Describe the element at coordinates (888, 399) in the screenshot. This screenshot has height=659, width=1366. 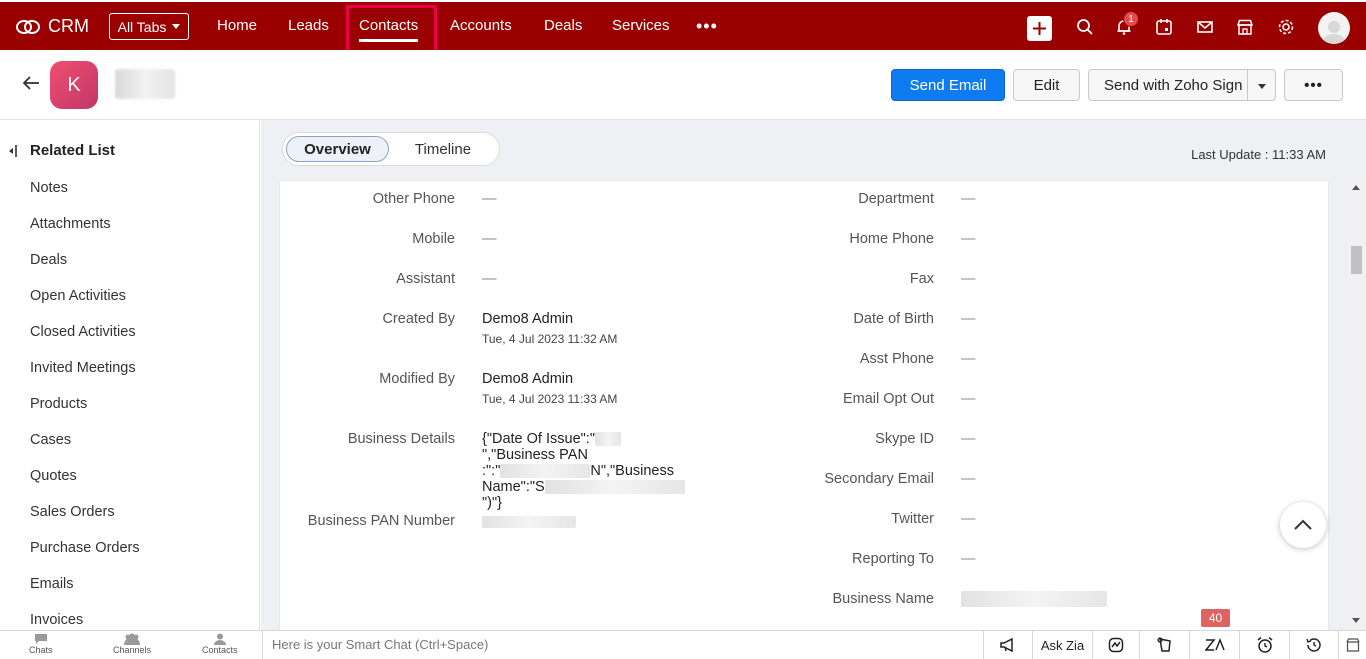
I see `field-label-email-opt-out: Email Opt Out` at that location.